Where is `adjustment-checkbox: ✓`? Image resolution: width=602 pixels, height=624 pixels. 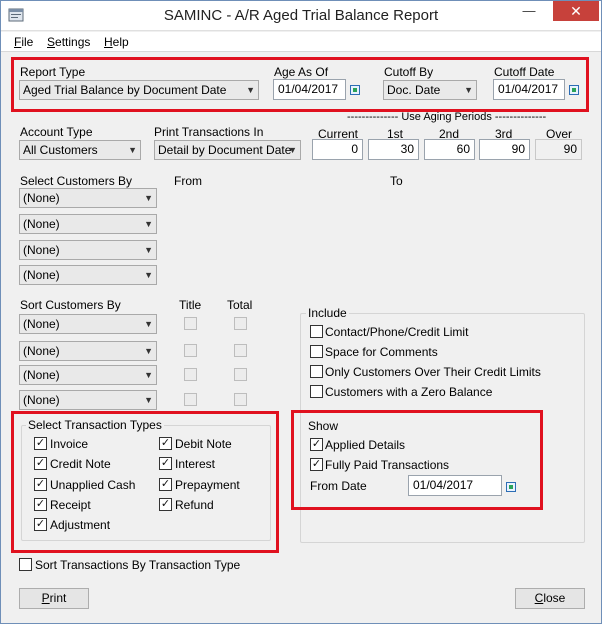 adjustment-checkbox: ✓ is located at coordinates (40, 524).